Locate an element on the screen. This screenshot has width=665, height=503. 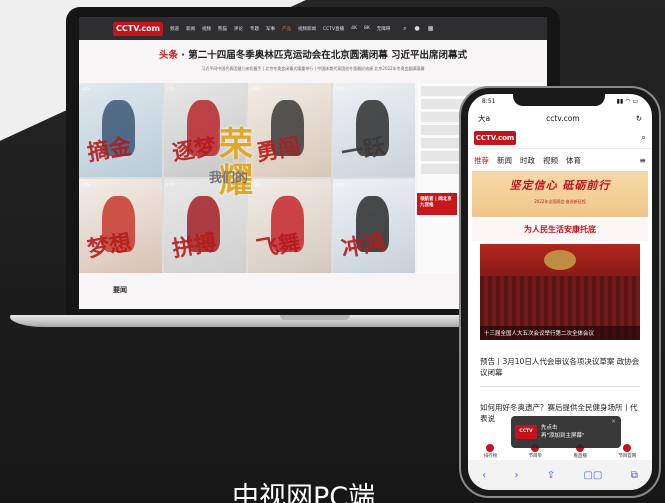
tab-news: 新闻 is located at coordinates (504, 160).